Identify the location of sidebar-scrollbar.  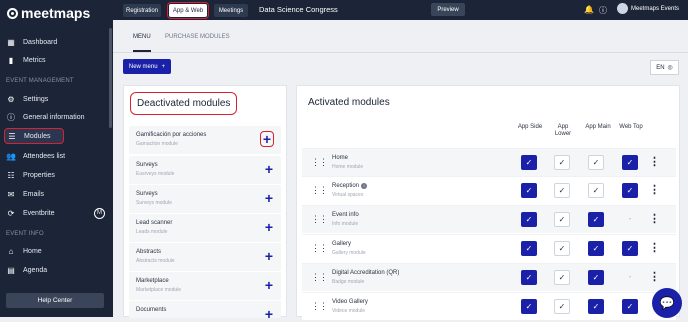
(110, 78).